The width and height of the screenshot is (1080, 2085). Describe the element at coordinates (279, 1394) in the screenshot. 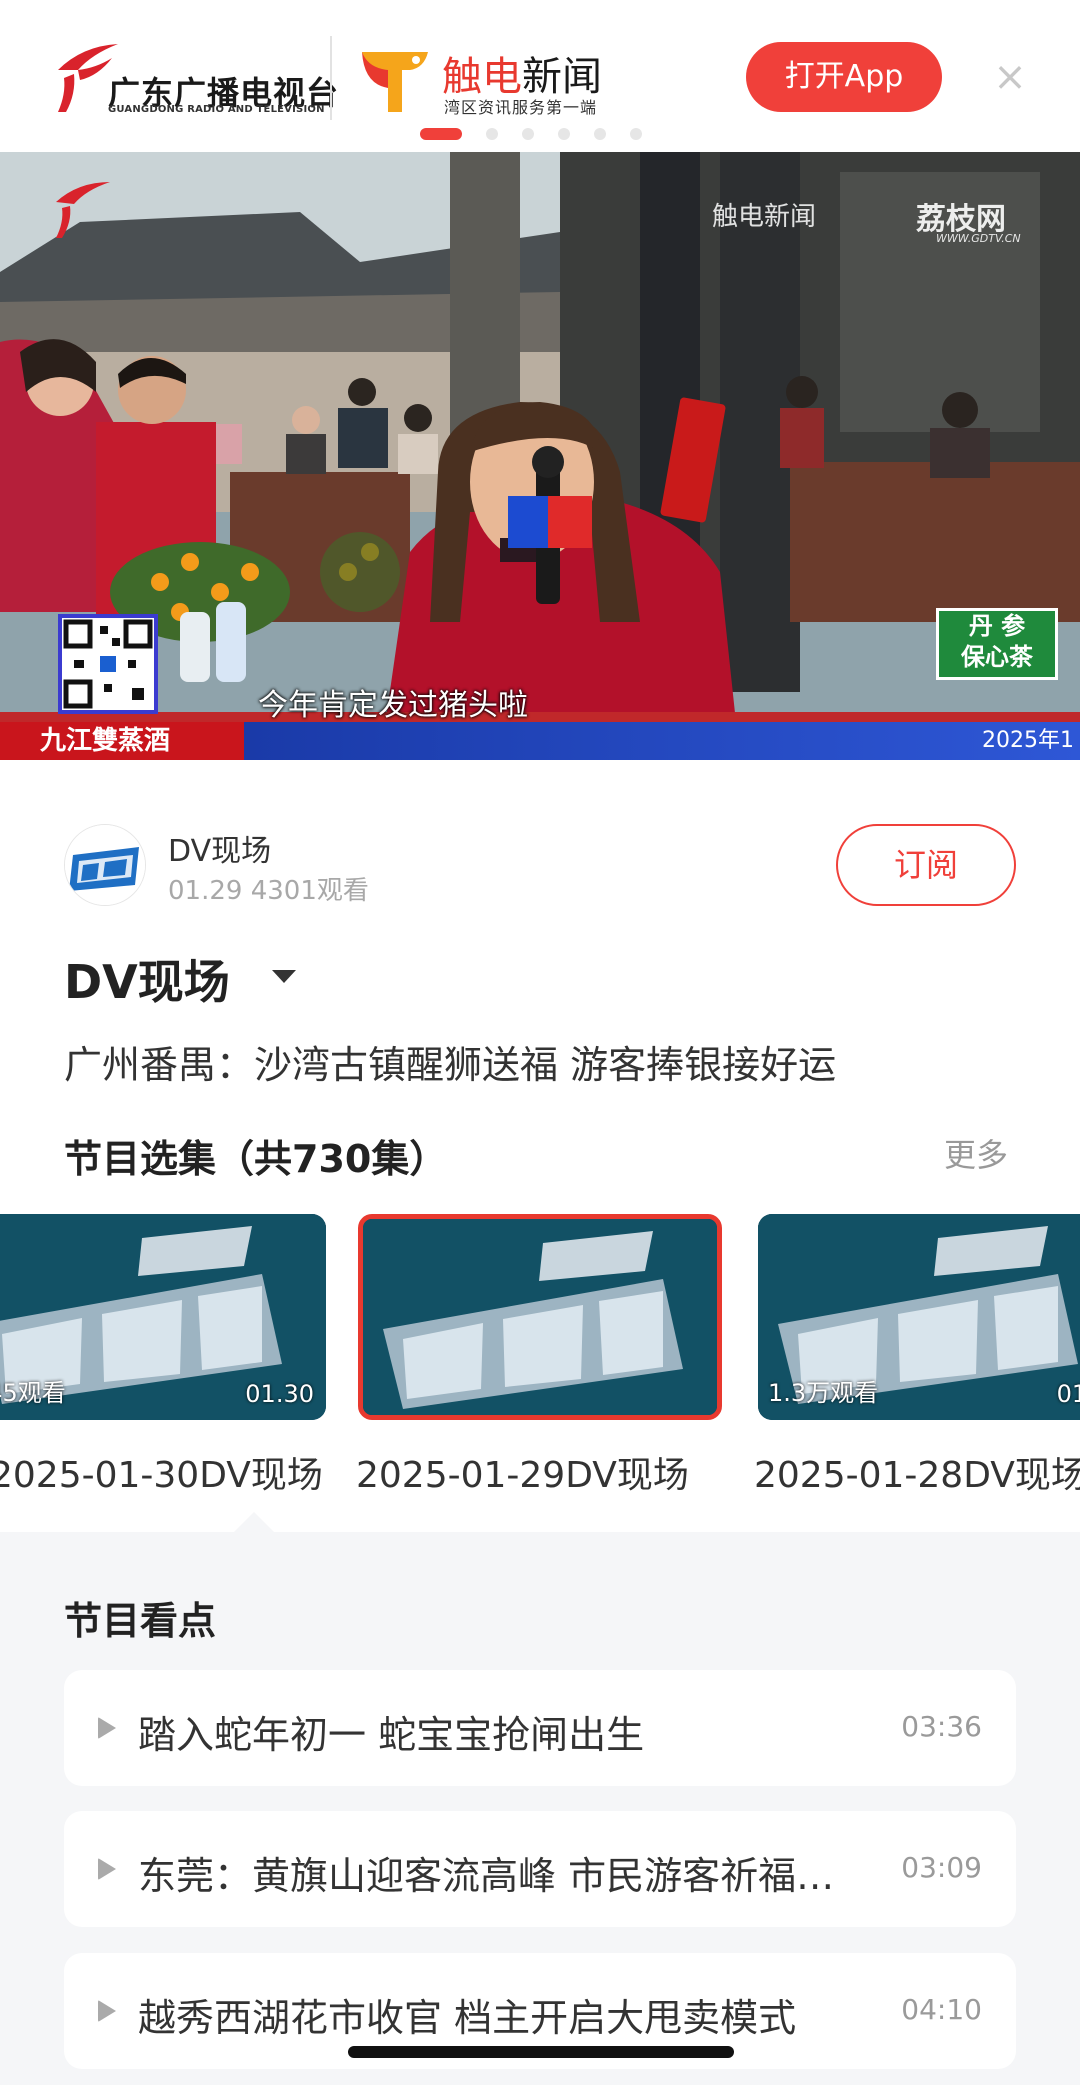

I see `episode-date: 01.30` at that location.